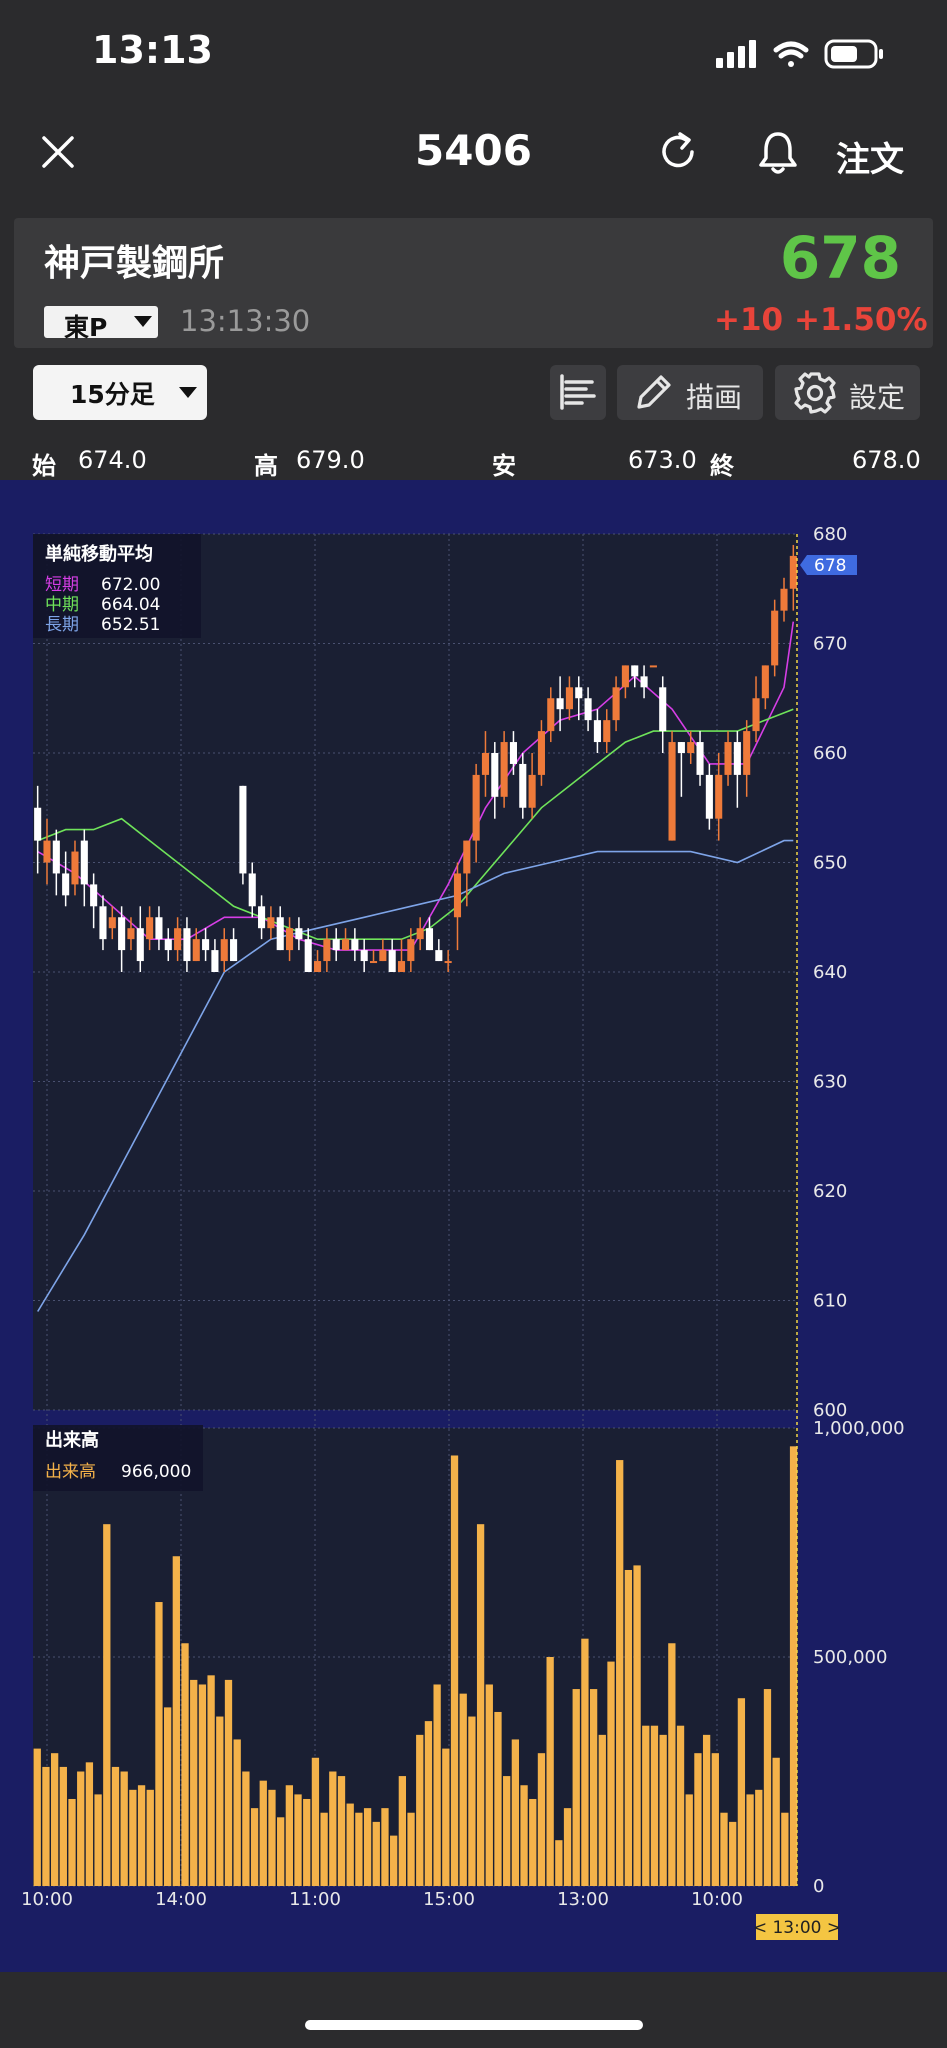 The image size is (947, 2048). I want to click on price-axis-tick: 610, so click(830, 1301).